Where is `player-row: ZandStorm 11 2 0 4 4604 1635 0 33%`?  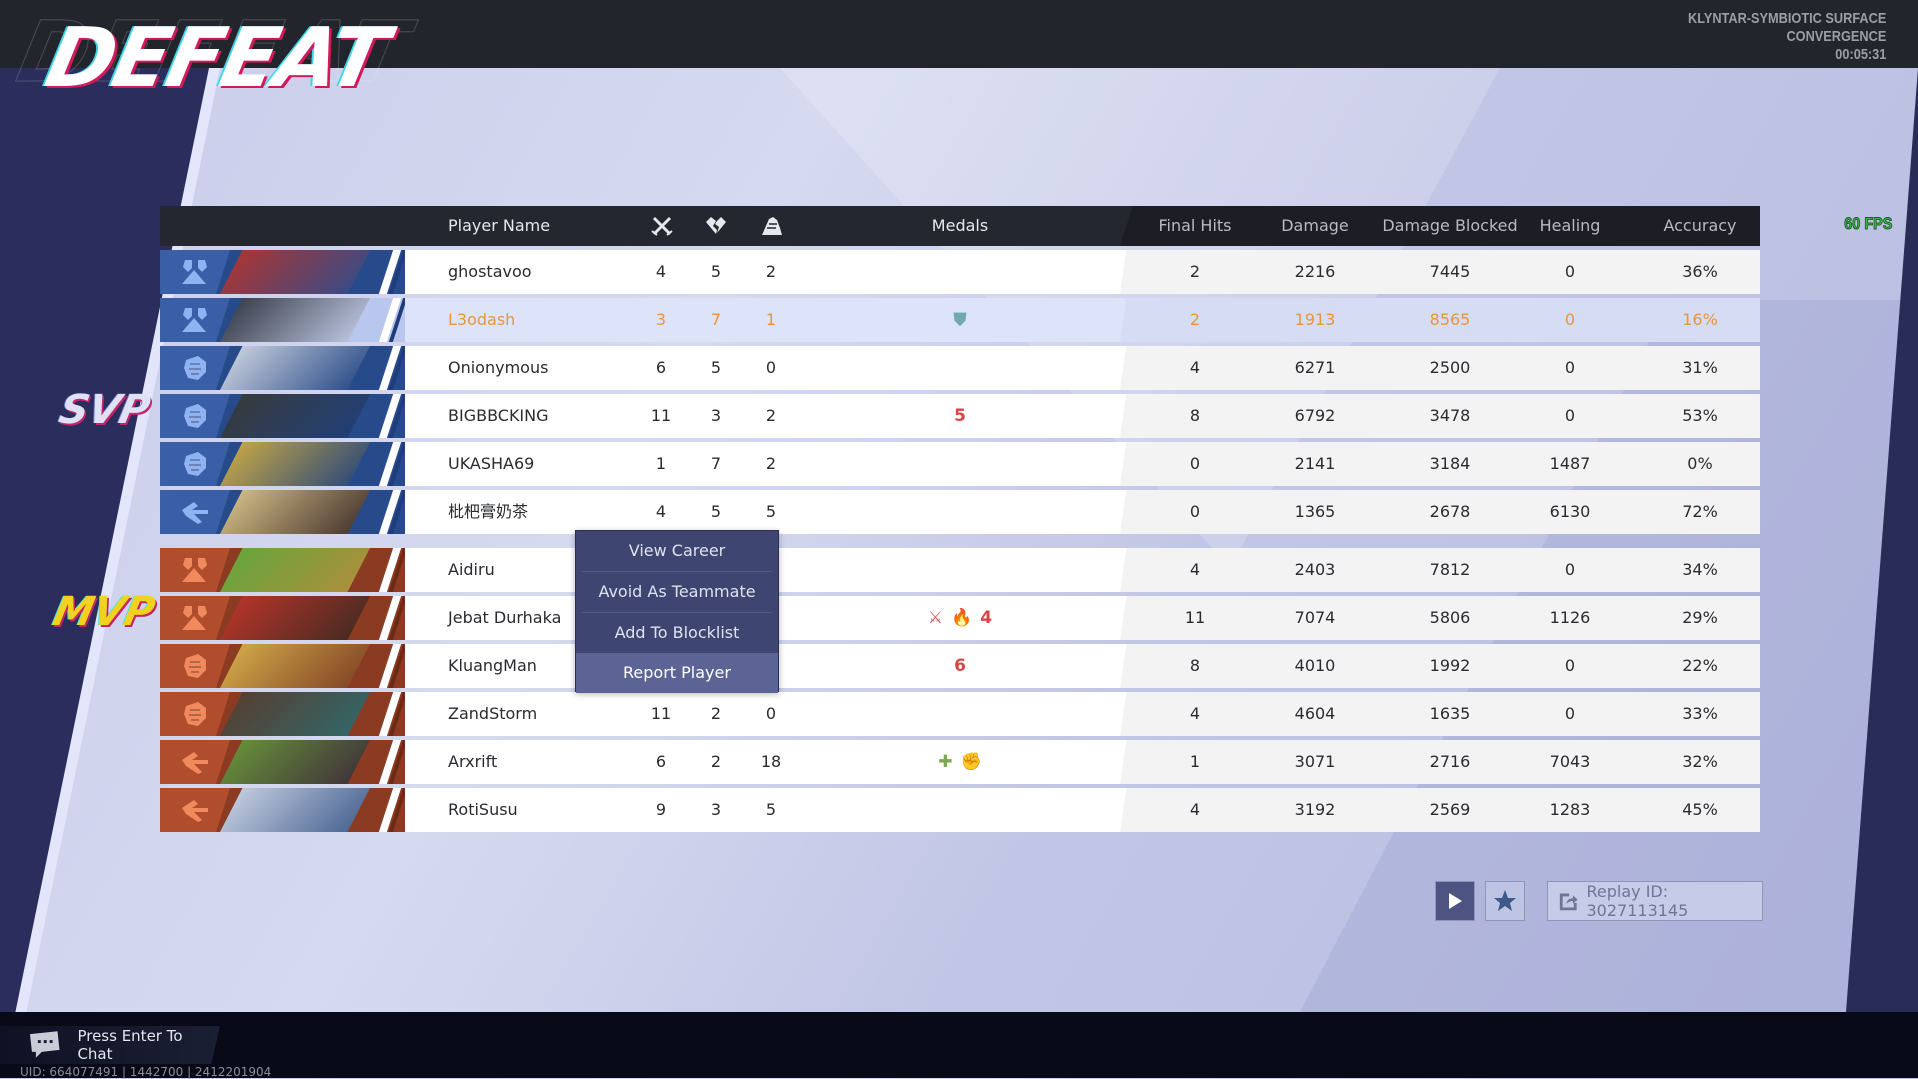 player-row: ZandStorm 11 2 0 4 4604 1635 0 33% is located at coordinates (960, 714).